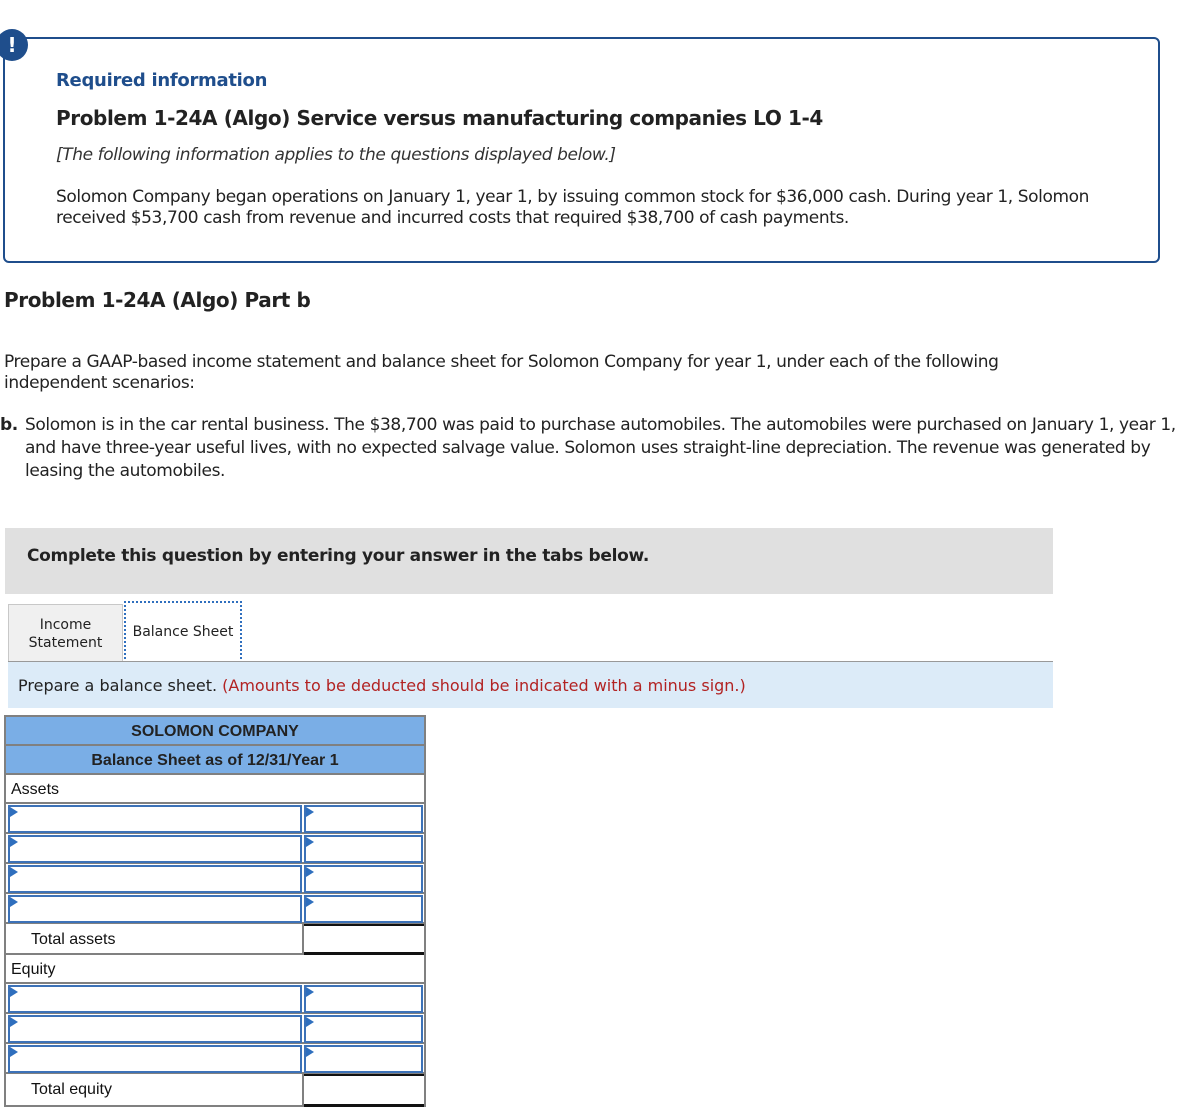 The image size is (1200, 1113). I want to click on equity-row-3-label-input, so click(155, 1059).